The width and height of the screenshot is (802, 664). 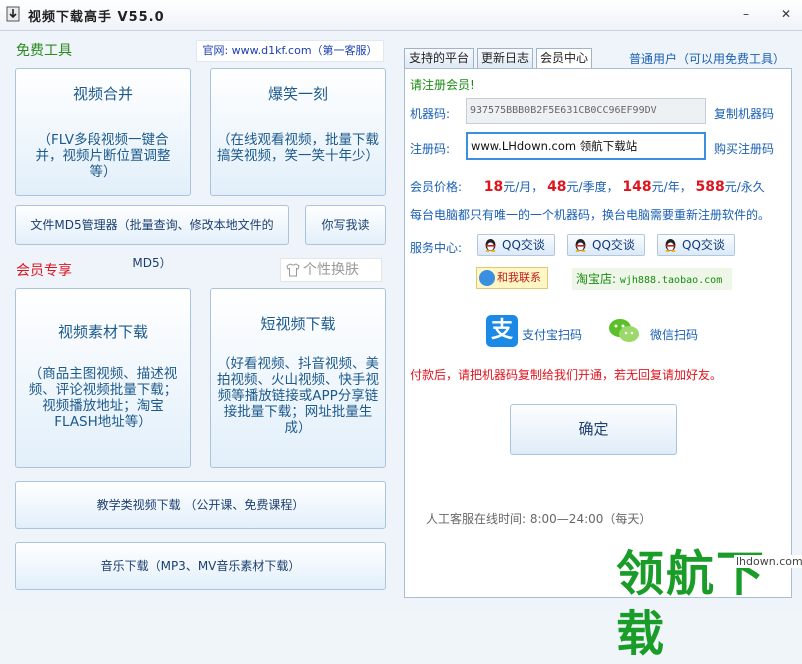 I want to click on funny-moments-button: 爆笑一刻 （在线观看视频，批量下载搞笑视频，笑一笑十年少）, so click(x=298, y=132).